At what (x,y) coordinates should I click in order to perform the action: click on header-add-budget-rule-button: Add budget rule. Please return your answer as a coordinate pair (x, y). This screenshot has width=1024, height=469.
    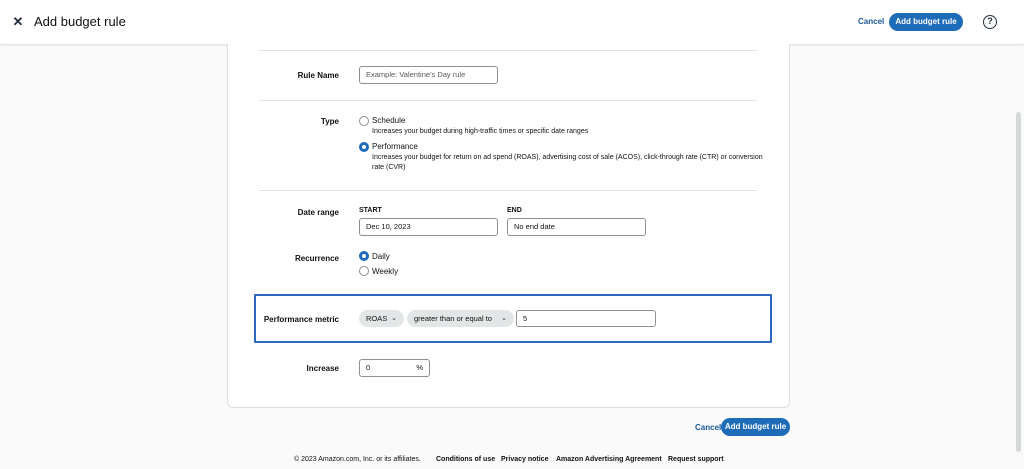
    Looking at the image, I should click on (926, 22).